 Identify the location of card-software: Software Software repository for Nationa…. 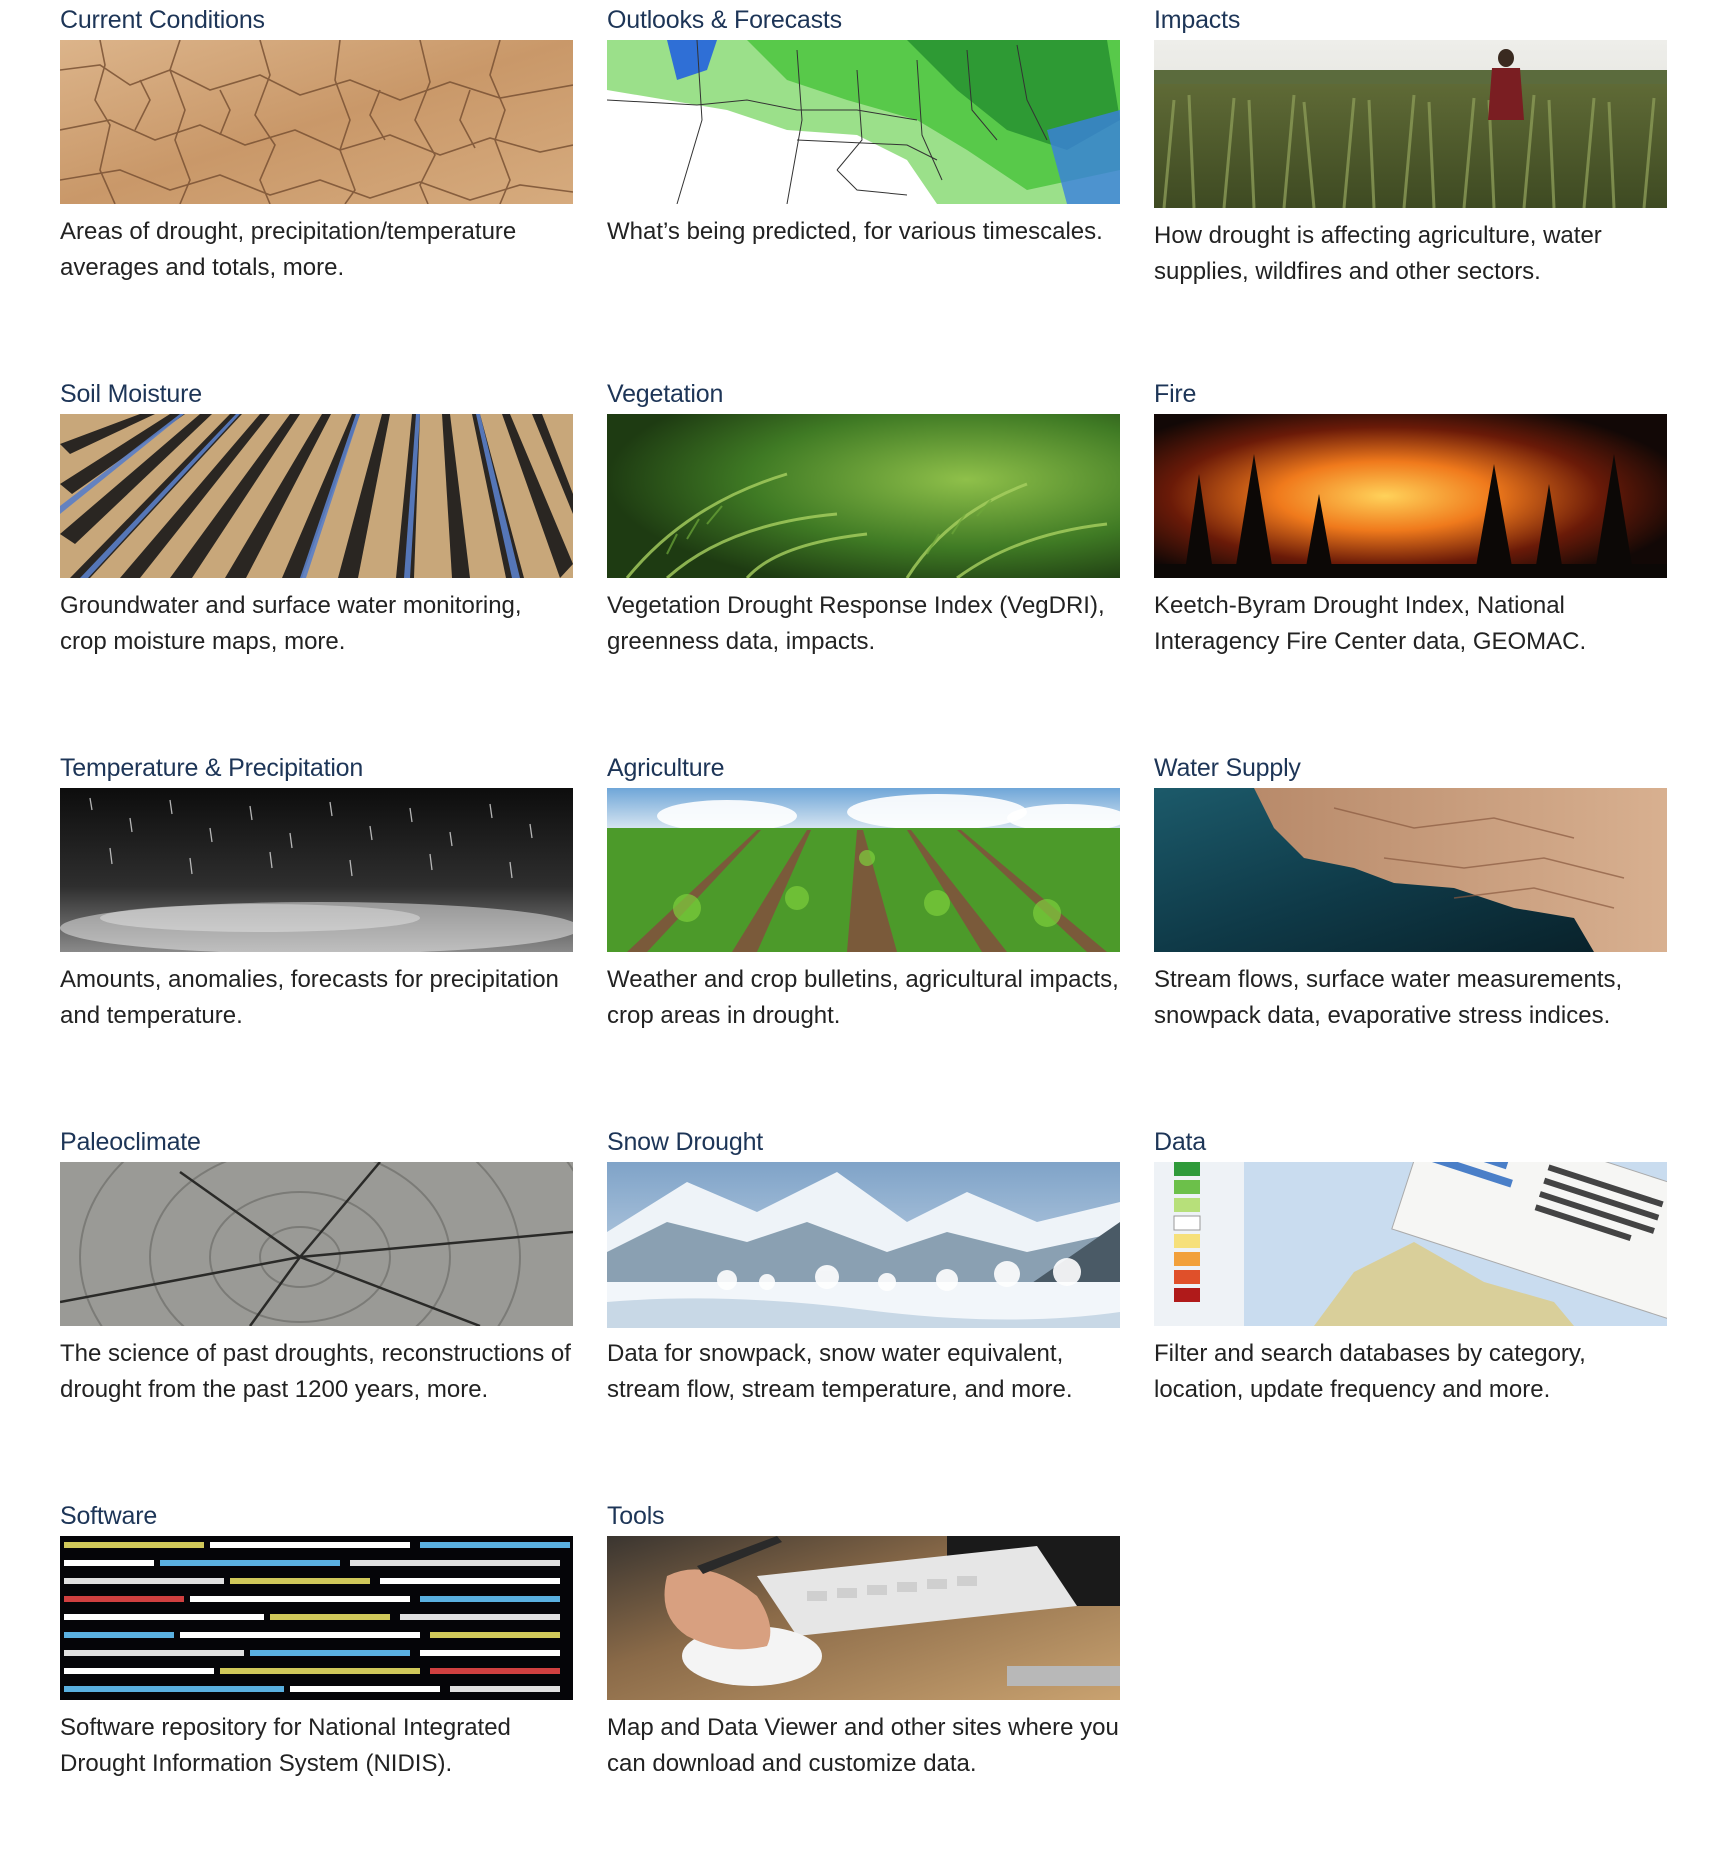
(316, 1683).